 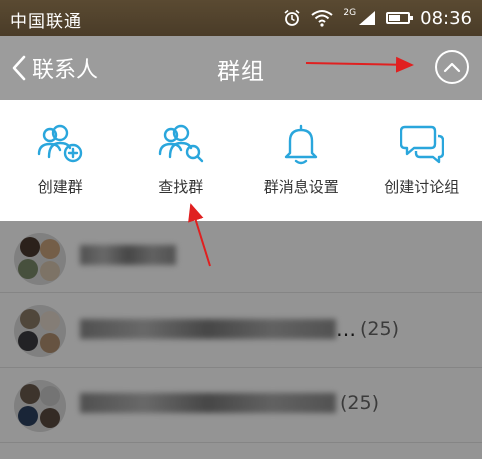 I want to click on battery-icon, so click(x=400, y=18).